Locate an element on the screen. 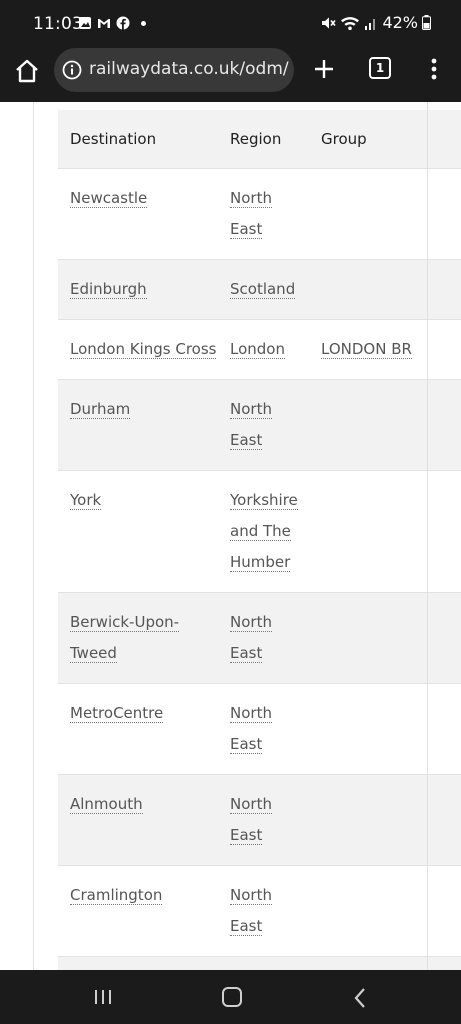 This screenshot has width=461, height=1024. address-bar: railwaydata.co.uk/odm/ is located at coordinates (174, 70).